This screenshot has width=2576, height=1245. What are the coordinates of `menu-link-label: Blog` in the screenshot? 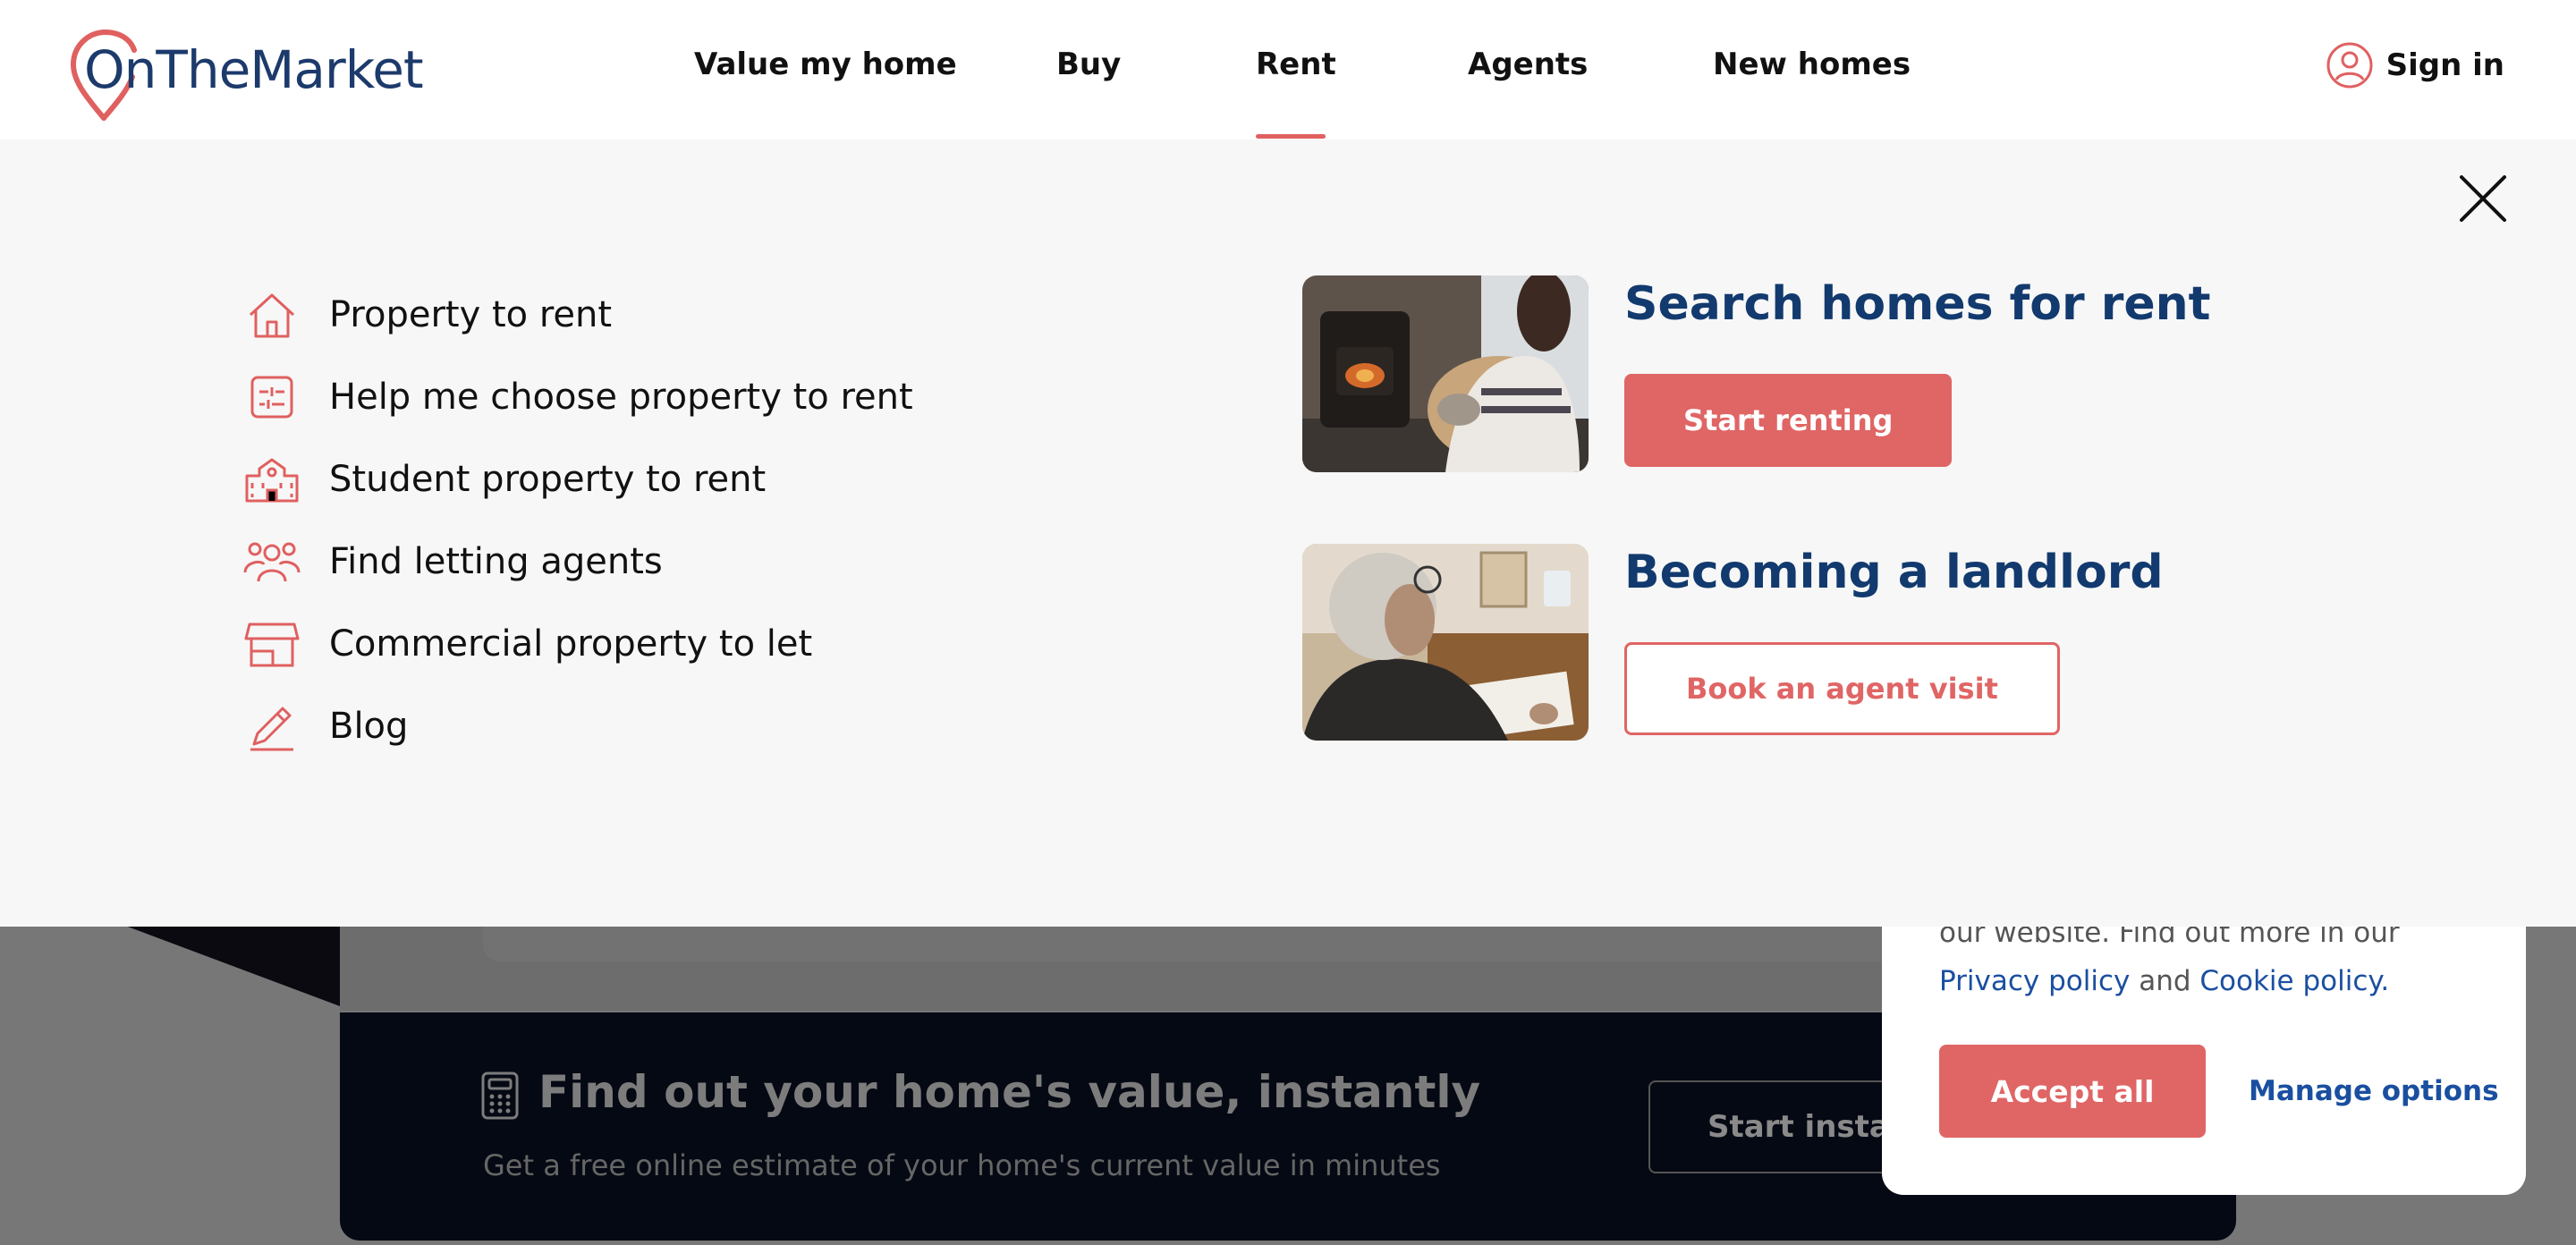 It's located at (369, 726).